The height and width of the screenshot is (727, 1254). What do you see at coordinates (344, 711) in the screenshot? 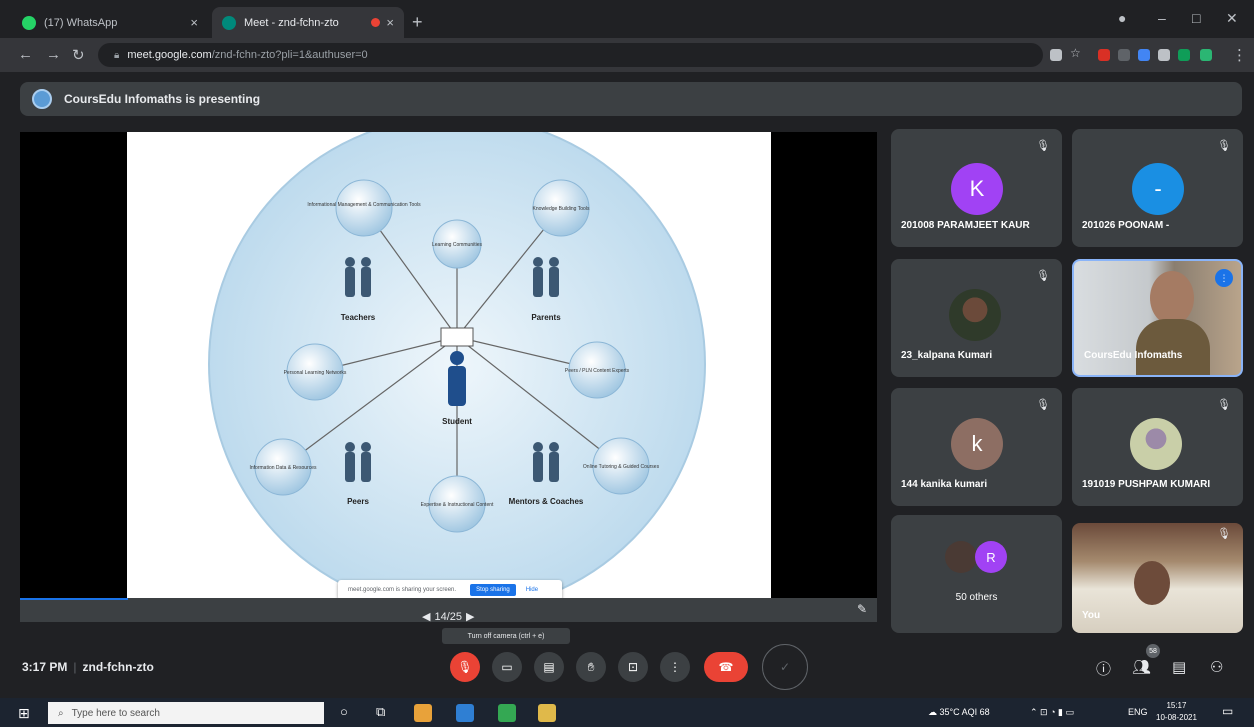
I see `cortana-icon: ○` at bounding box center [344, 711].